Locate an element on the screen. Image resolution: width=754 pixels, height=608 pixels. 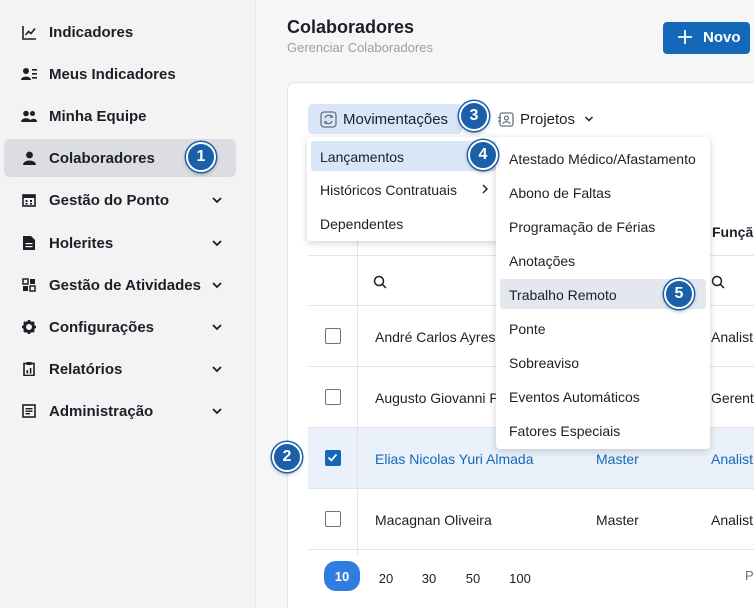
sidebar-item-label: Configurações is located at coordinates (102, 327).